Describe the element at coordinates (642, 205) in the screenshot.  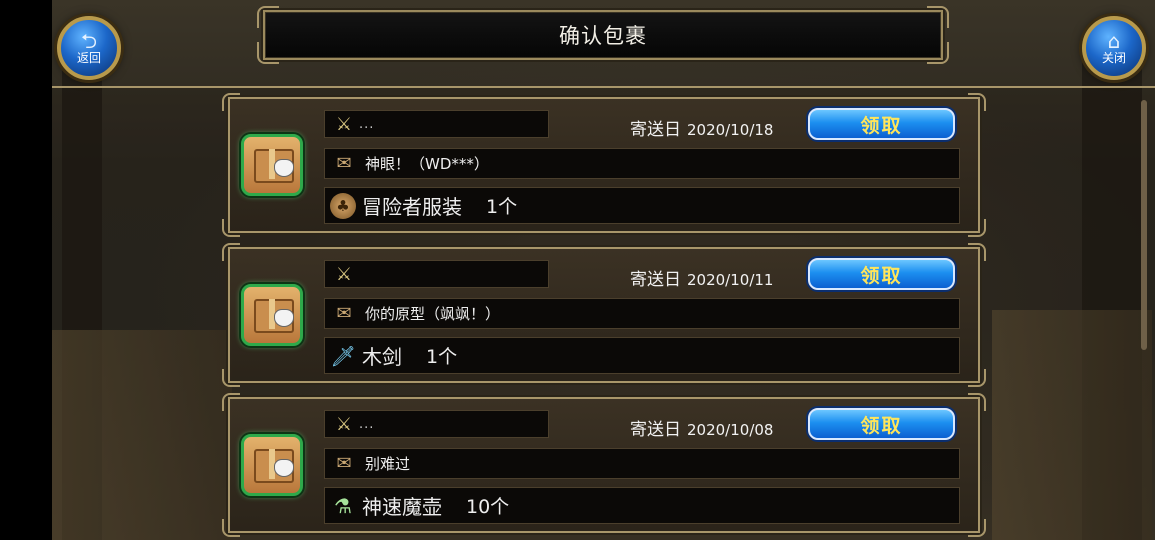
I see `item-row: ♣ 冒险者服装 1个` at that location.